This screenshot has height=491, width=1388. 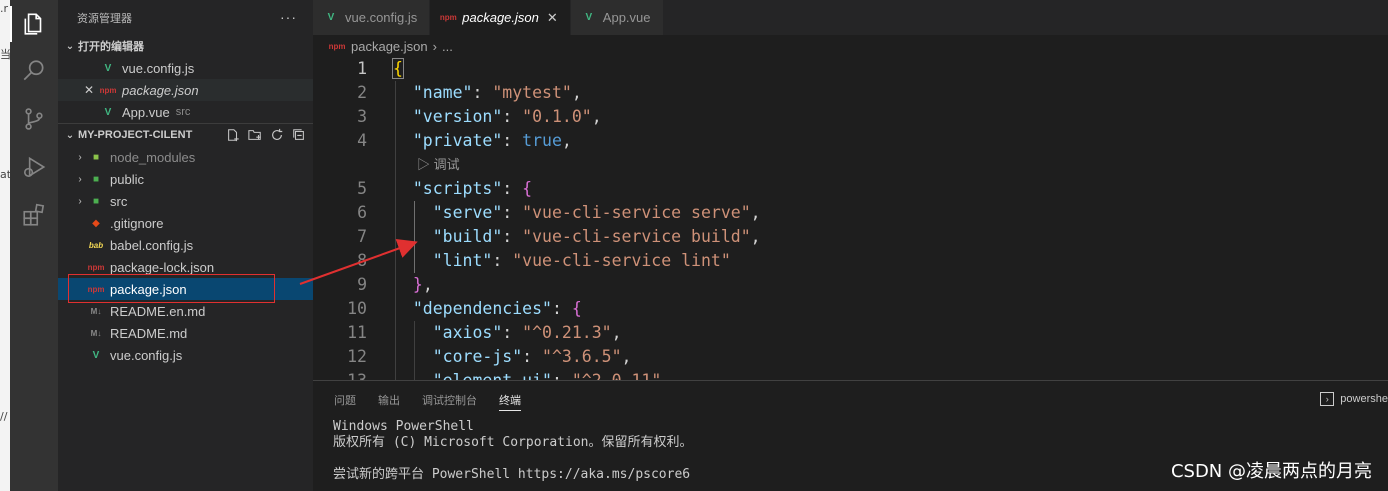 What do you see at coordinates (135, 135) in the screenshot?
I see `project-title: MY-PROJECT-CILENT` at bounding box center [135, 135].